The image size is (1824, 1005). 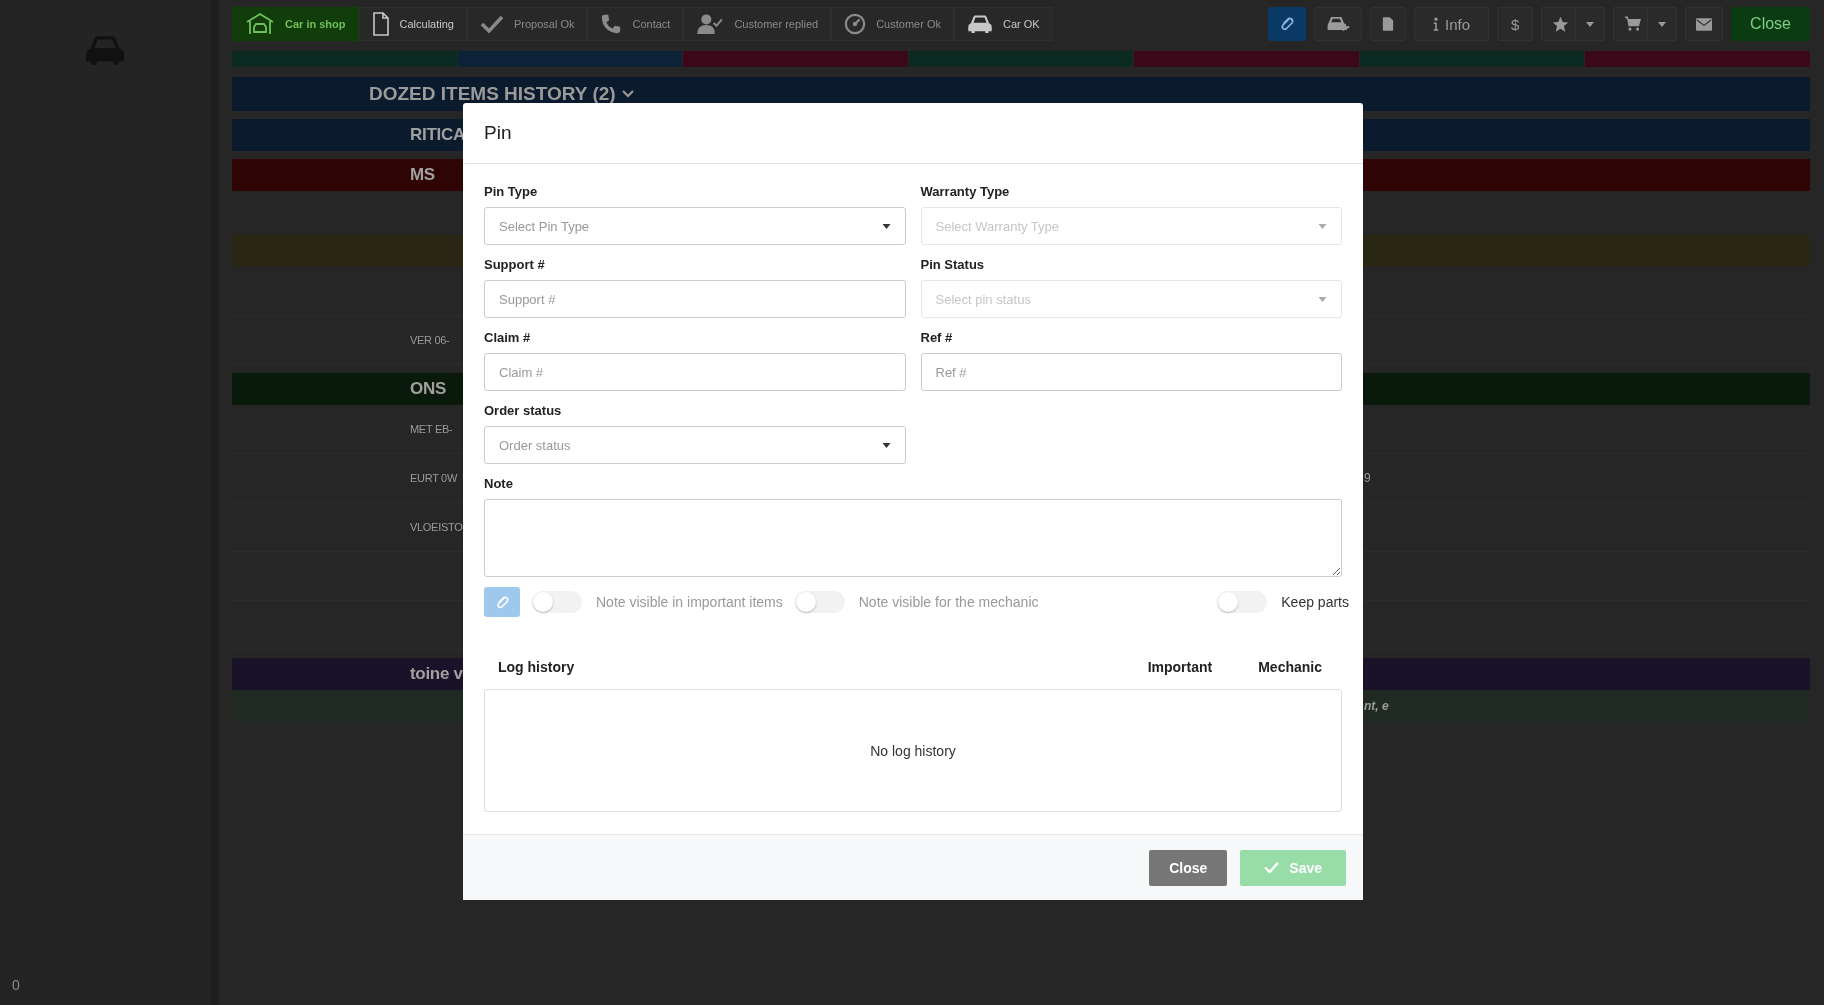 What do you see at coordinates (1131, 372) in the screenshot?
I see `input-field: Ref #` at bounding box center [1131, 372].